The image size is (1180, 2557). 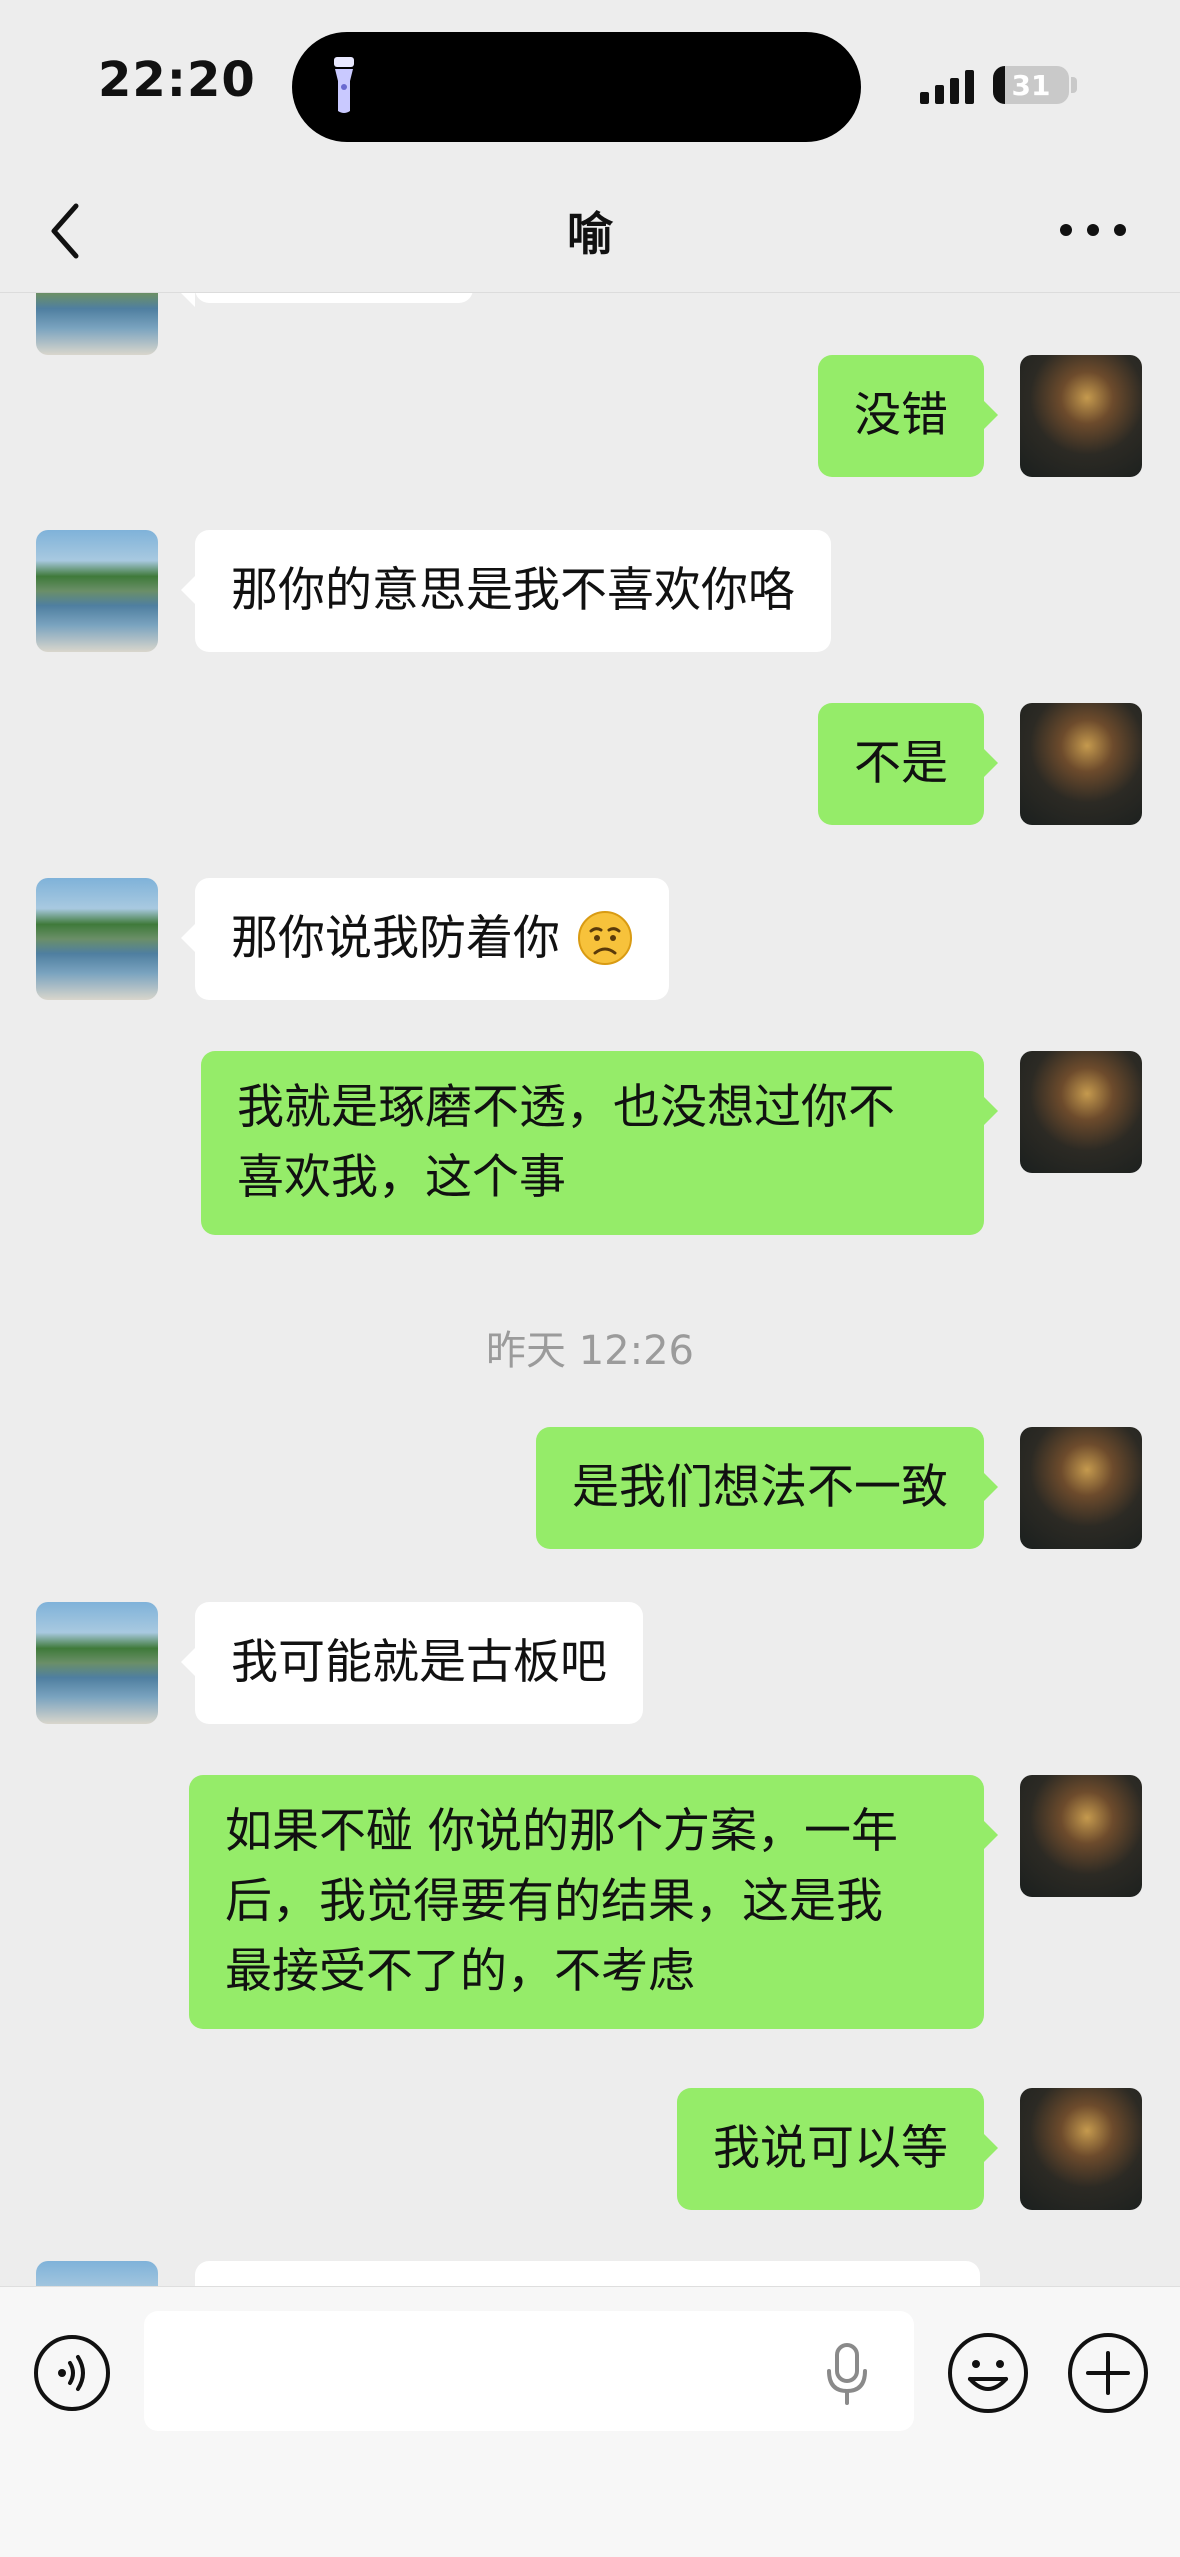 I want to click on message-bubble: 不是, so click(x=908, y=764).